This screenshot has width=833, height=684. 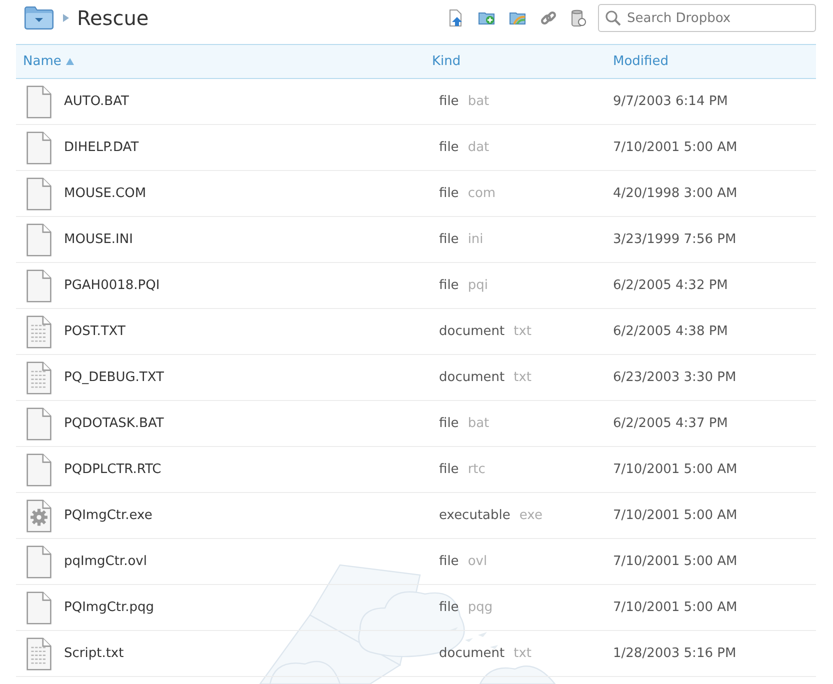 I want to click on file-name: PQImgCtr.exe, so click(x=108, y=516).